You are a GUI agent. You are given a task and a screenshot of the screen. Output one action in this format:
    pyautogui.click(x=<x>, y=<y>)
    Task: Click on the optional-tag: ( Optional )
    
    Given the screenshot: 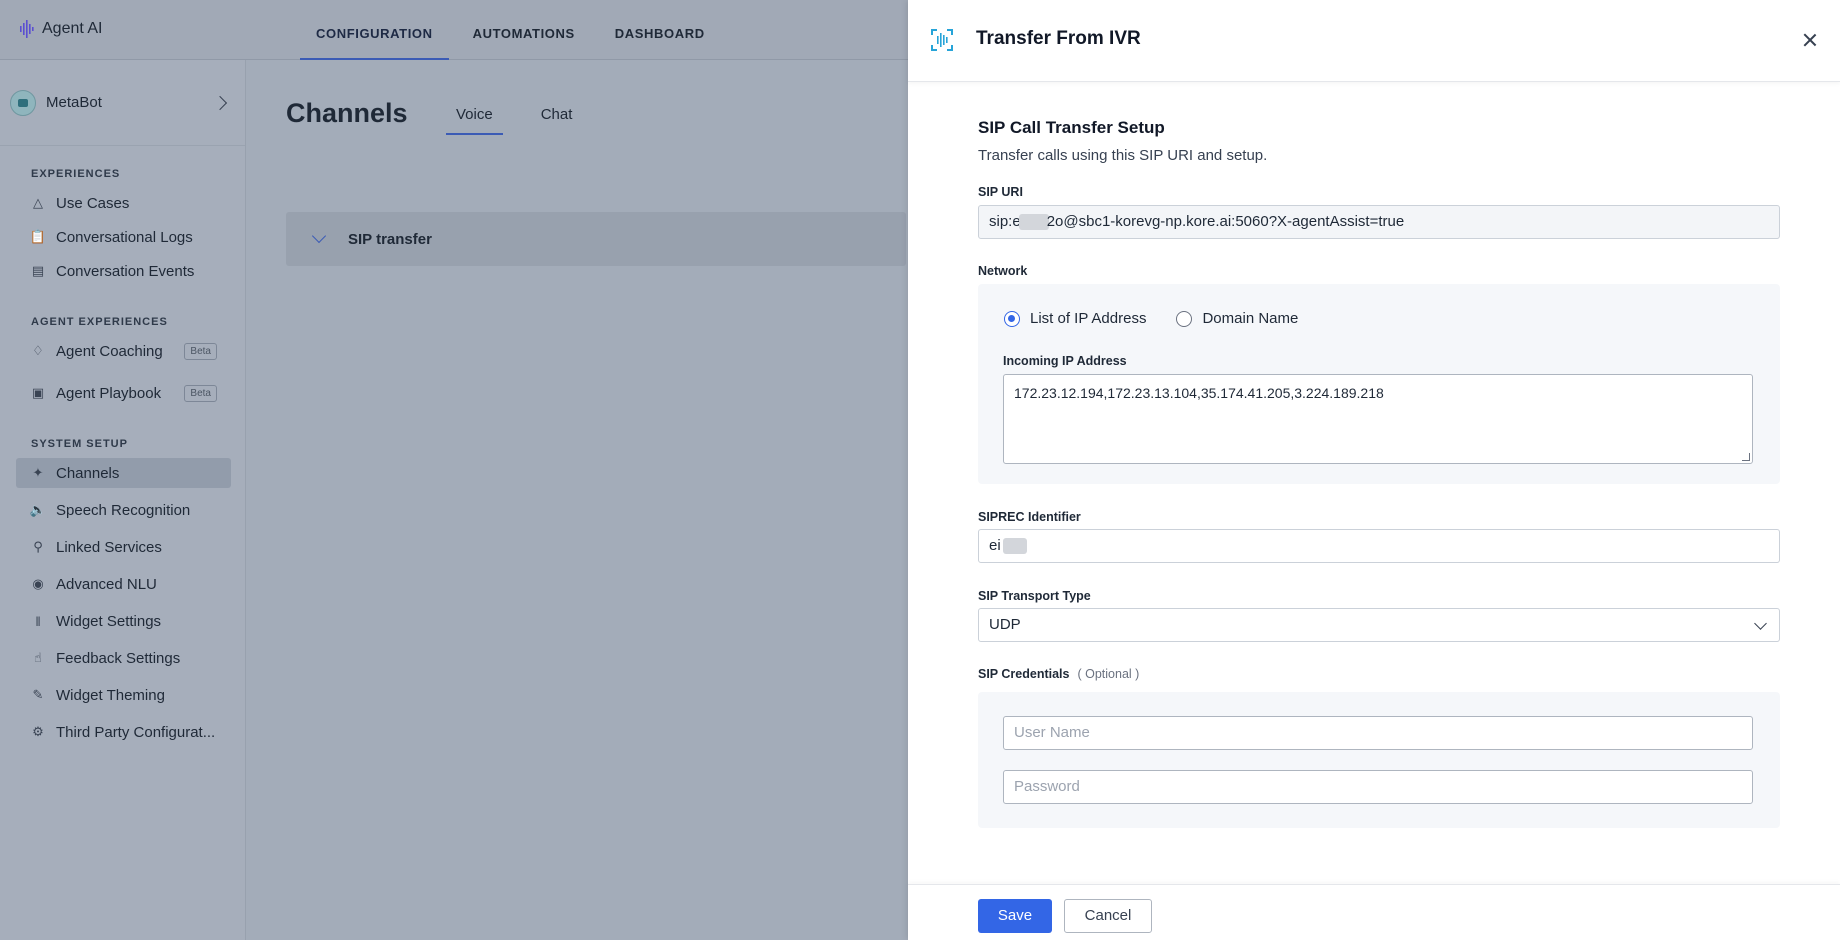 What is the action you would take?
    pyautogui.click(x=1108, y=674)
    